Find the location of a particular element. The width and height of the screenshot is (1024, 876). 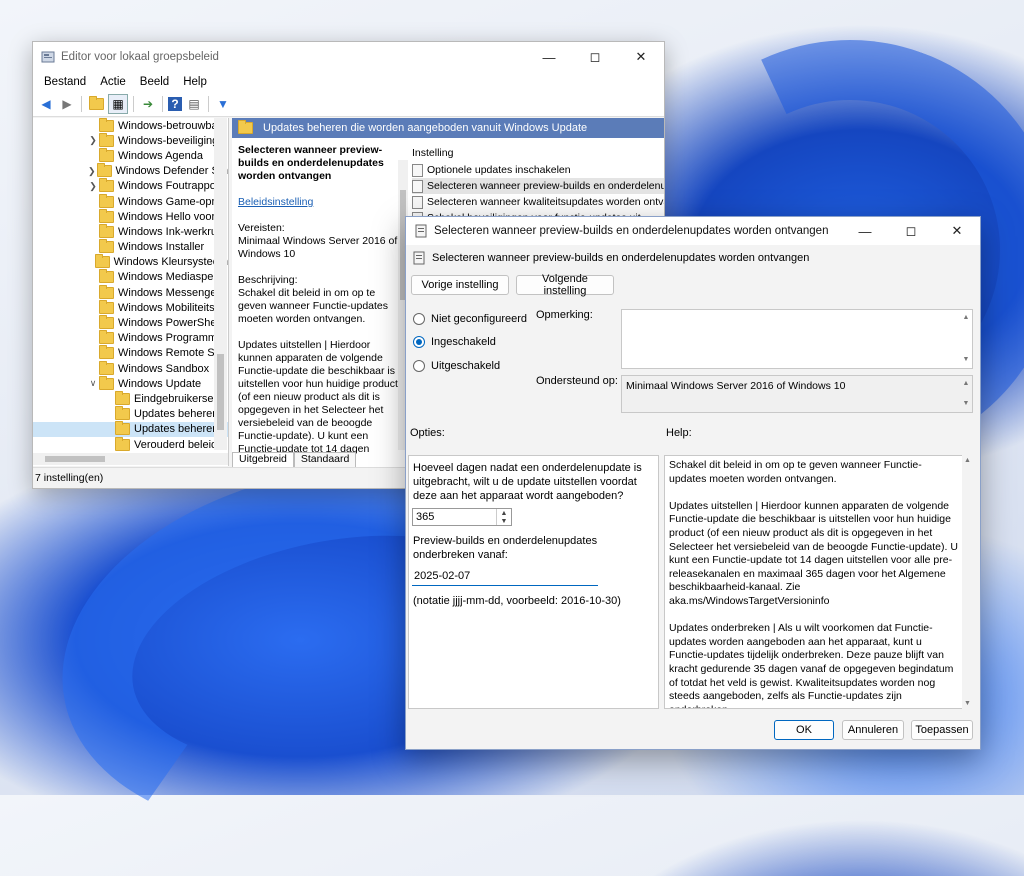

comment-scrollbar: ▲ ▼ is located at coordinates (966, 339).